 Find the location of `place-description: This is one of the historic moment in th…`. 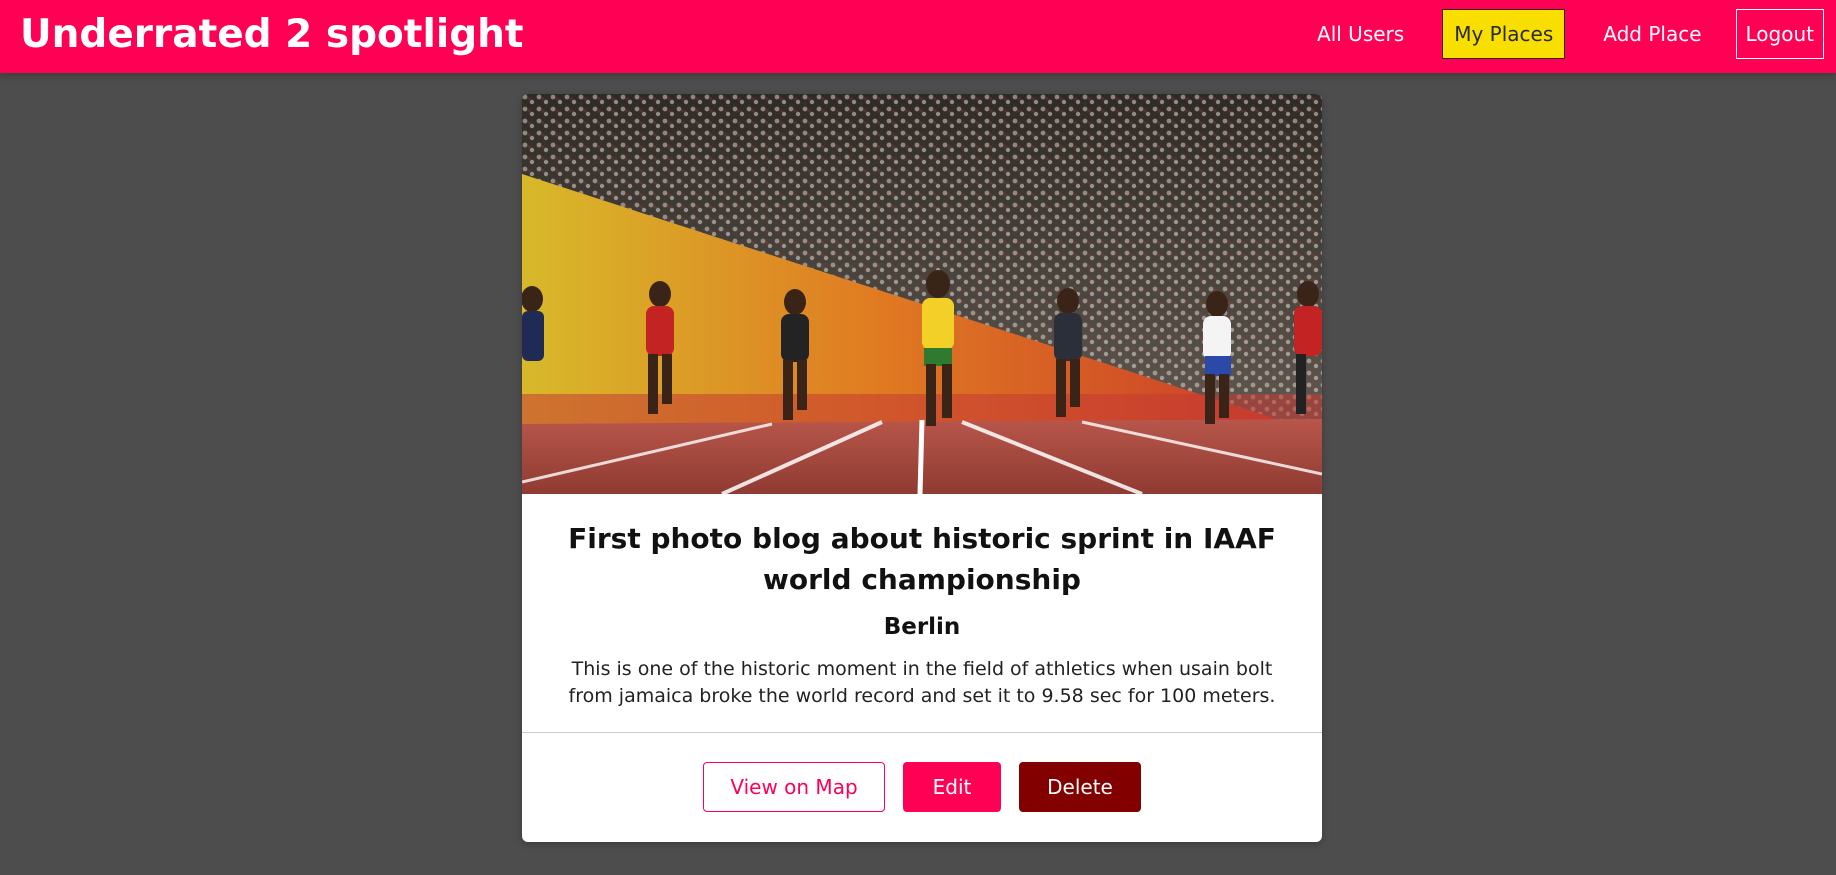

place-description: This is one of the historic moment in th… is located at coordinates (922, 682).